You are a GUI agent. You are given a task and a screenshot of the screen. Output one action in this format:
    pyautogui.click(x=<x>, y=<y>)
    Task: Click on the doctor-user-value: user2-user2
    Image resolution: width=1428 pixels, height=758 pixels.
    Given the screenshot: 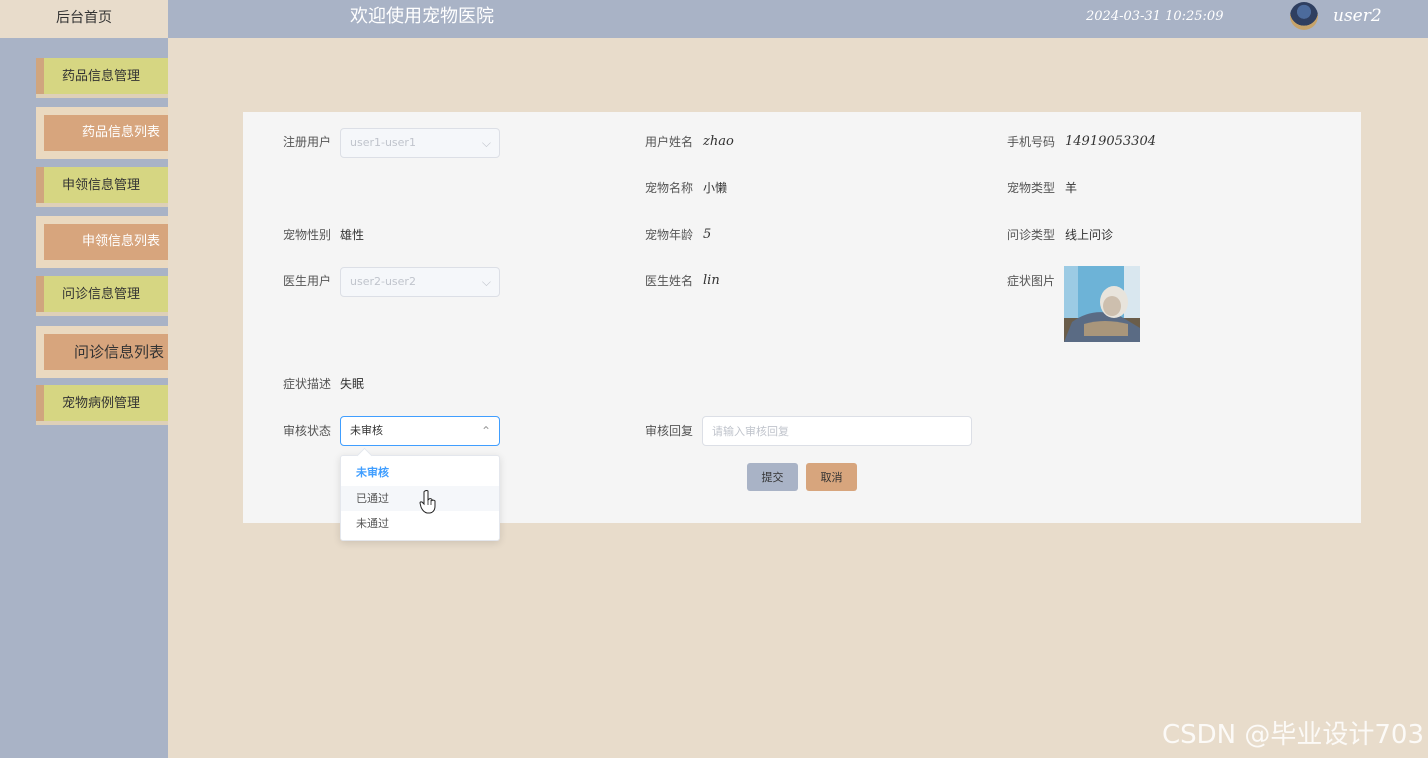 What is the action you would take?
    pyautogui.click(x=383, y=281)
    